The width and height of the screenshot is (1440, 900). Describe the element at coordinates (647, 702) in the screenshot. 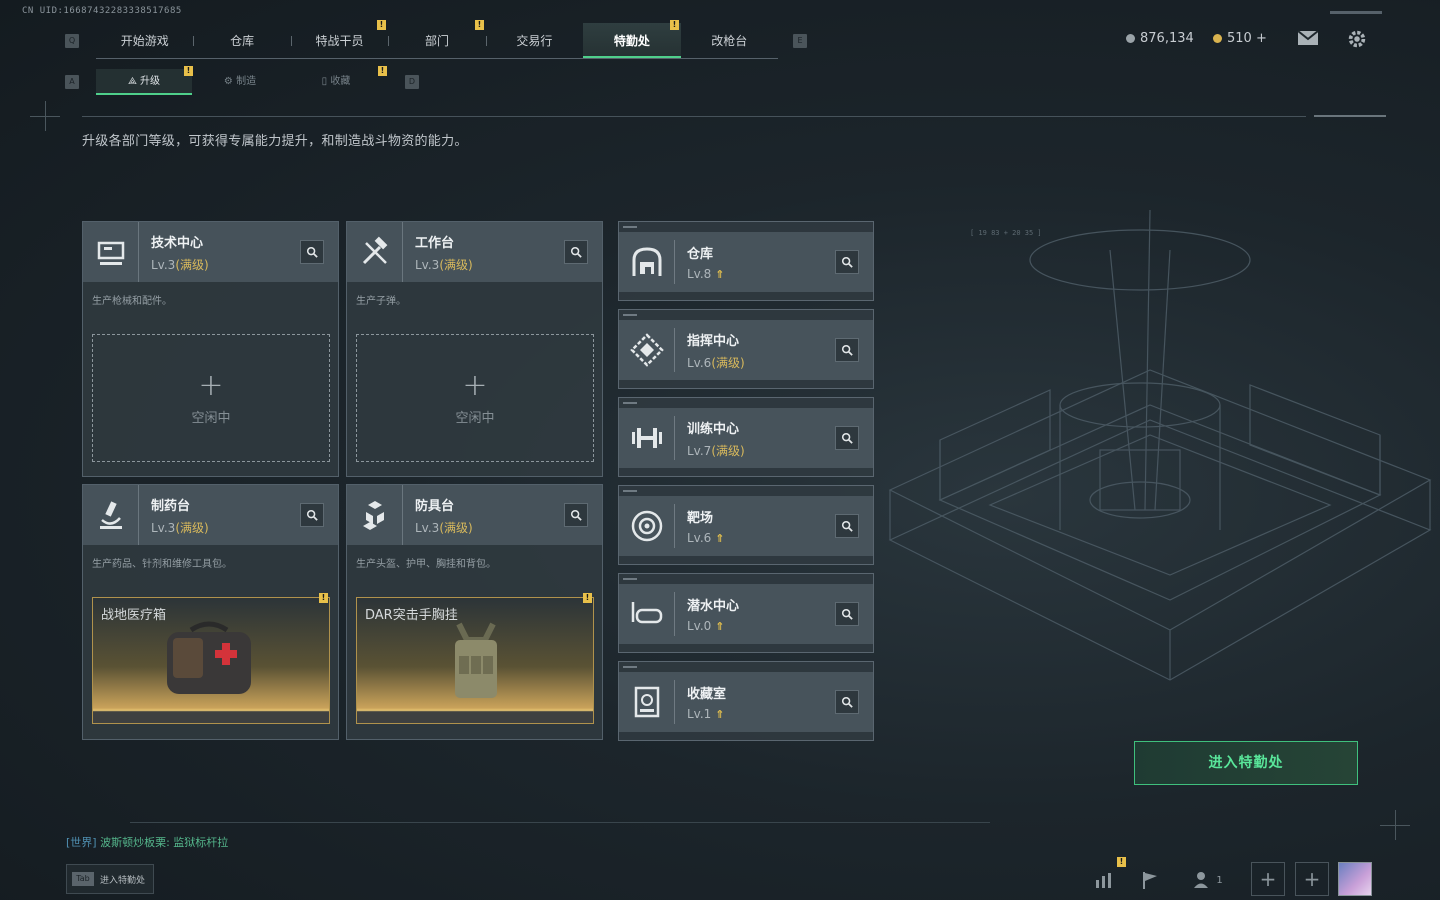

I see `collection-icon` at that location.